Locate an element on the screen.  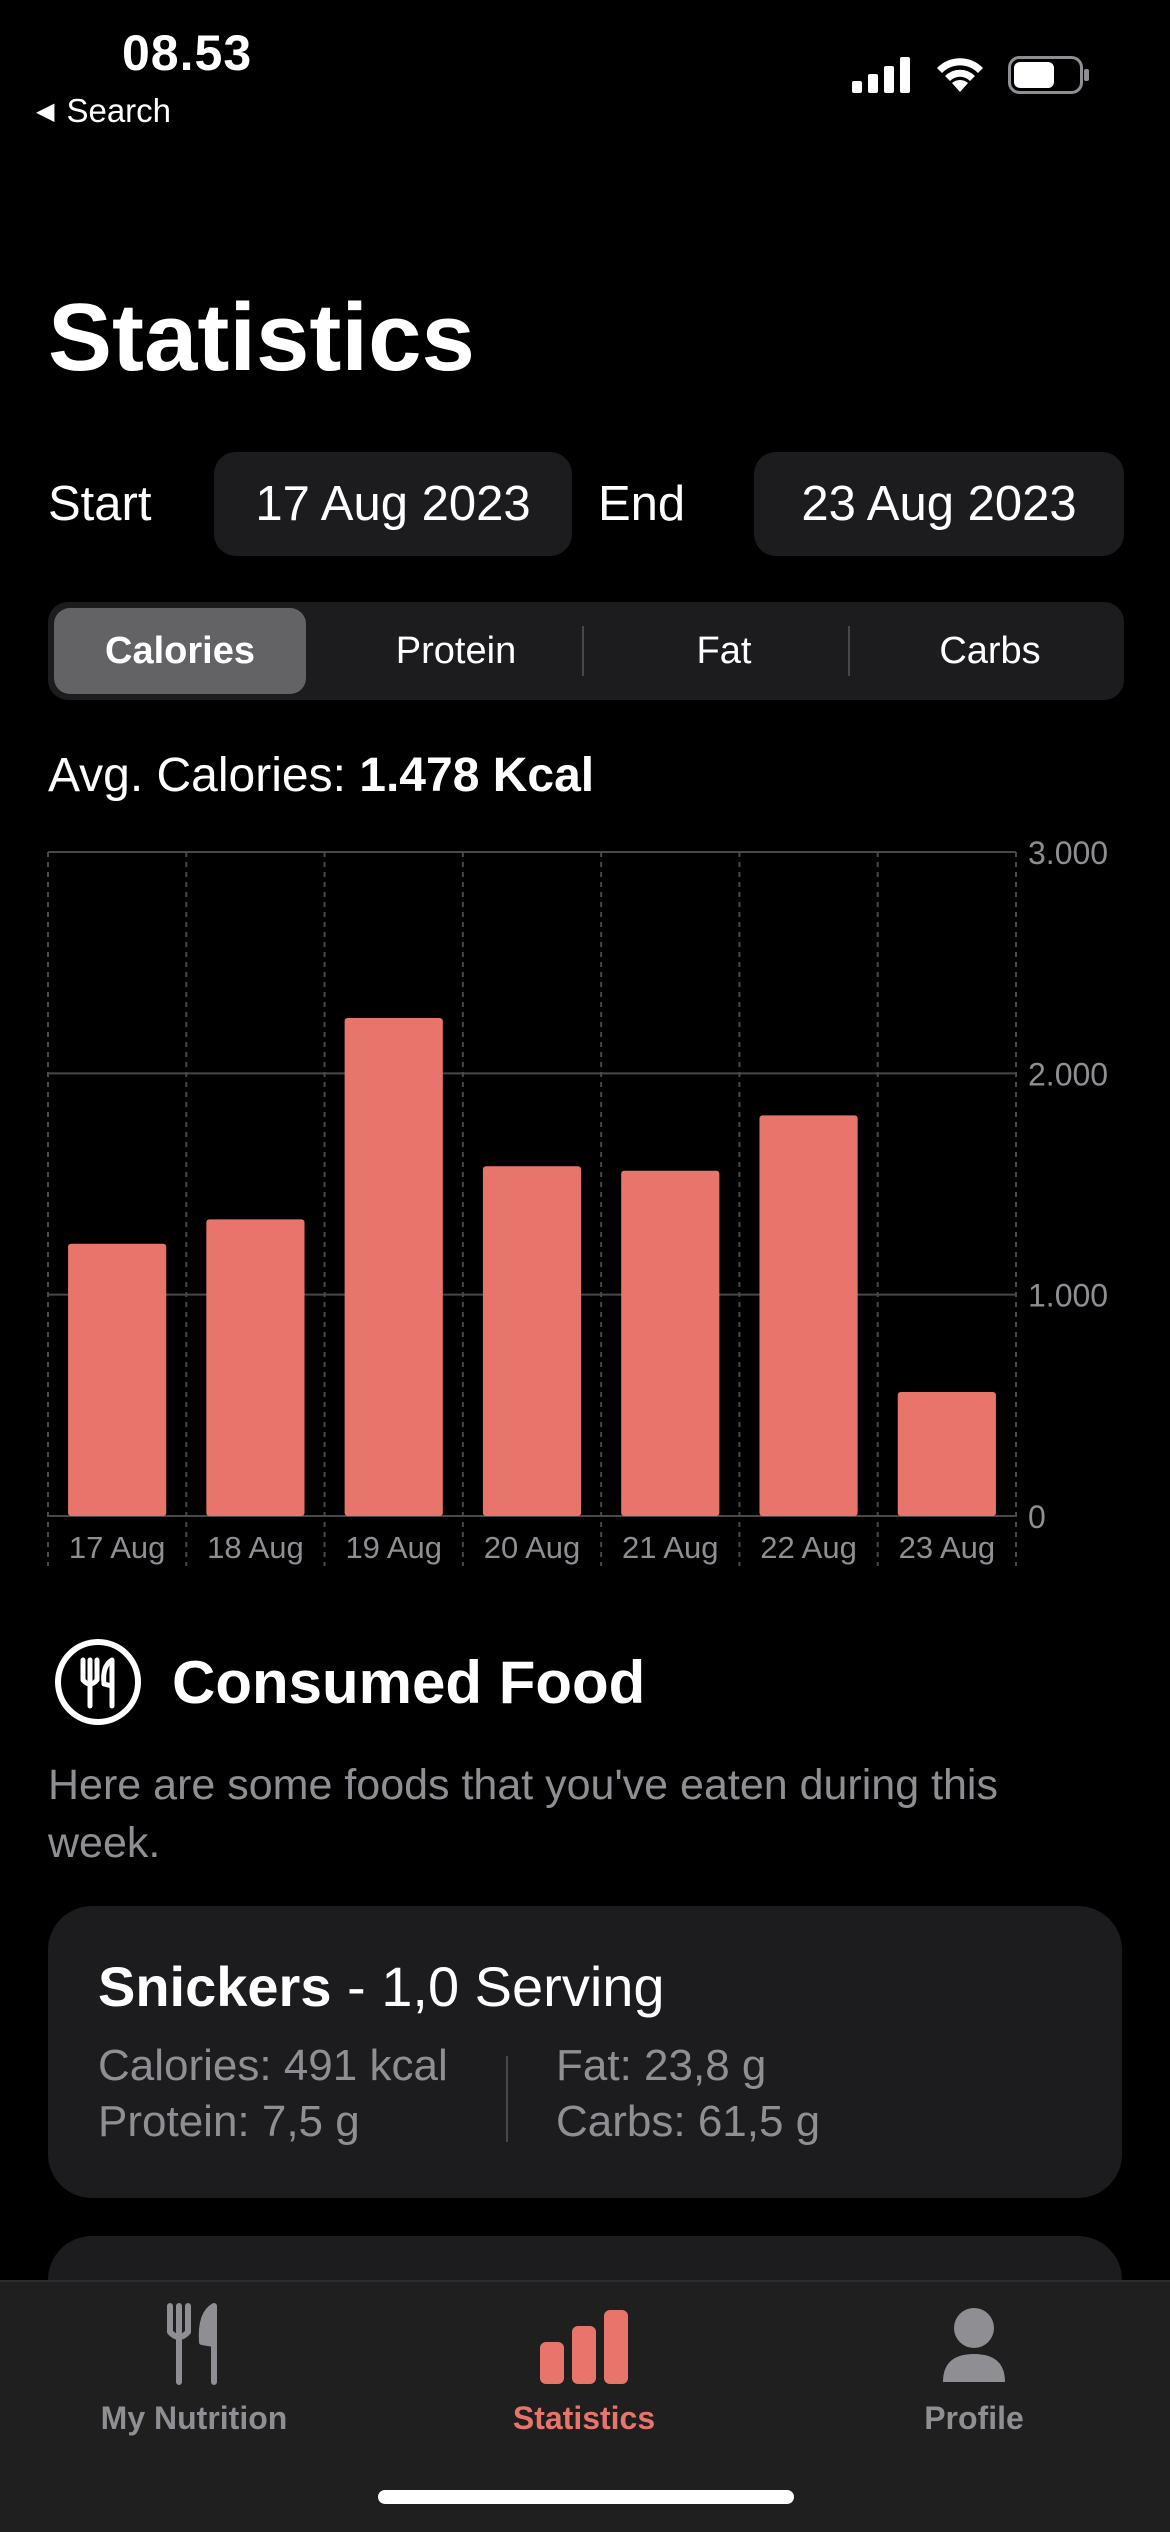
x-tick-label: 21 Aug is located at coordinates (670, 1547).